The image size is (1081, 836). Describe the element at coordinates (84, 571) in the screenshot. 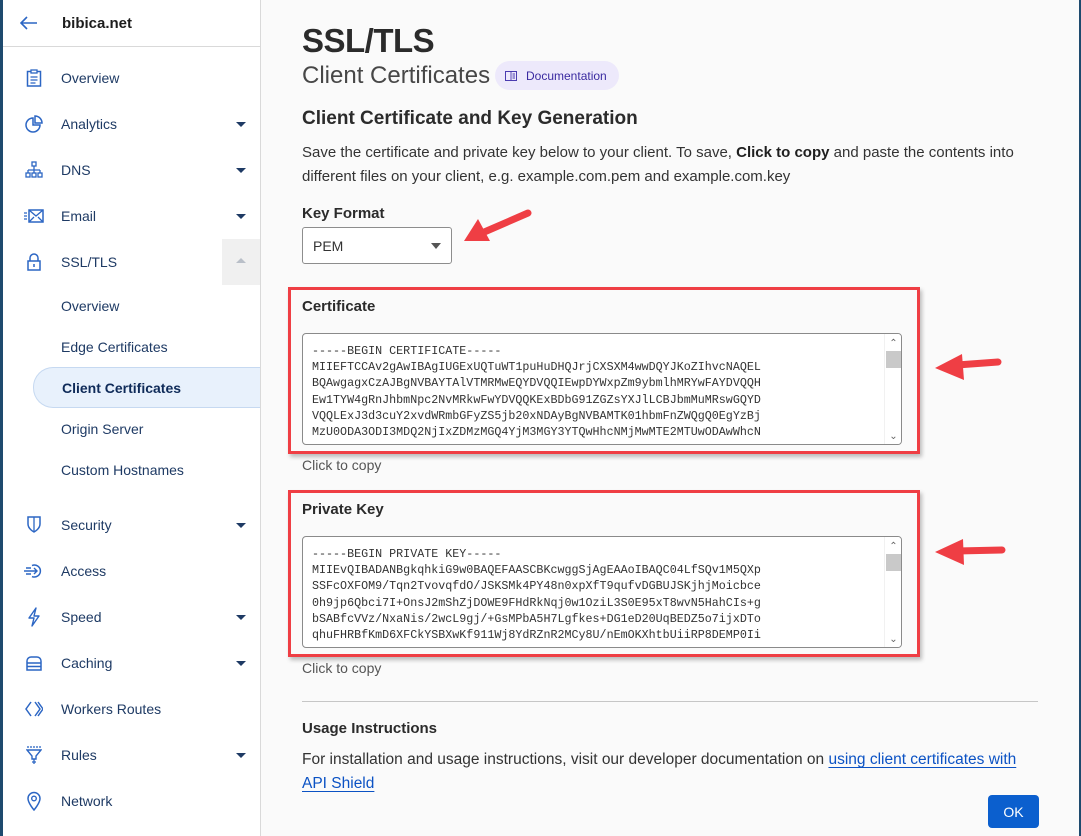

I see `sidebar-item-label: Access` at that location.